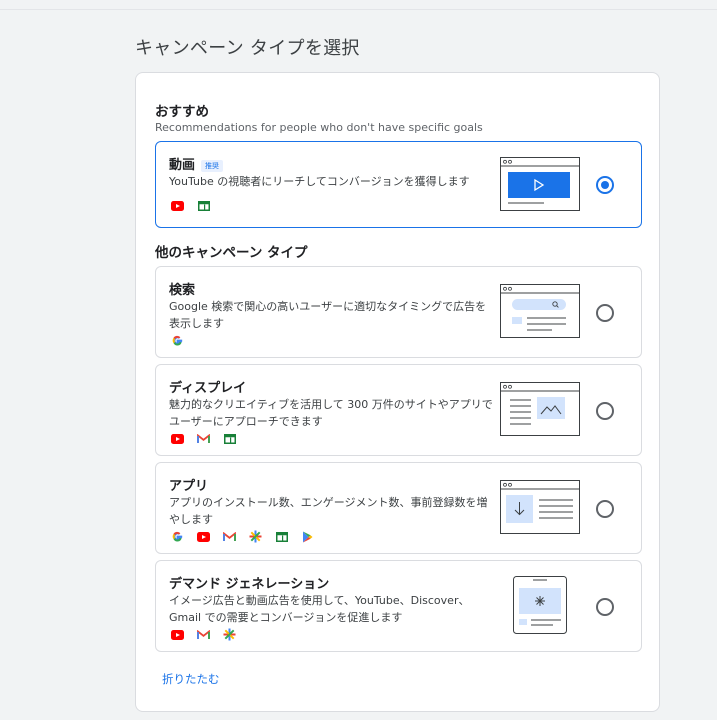  I want to click on google-play-icon, so click(307, 536).